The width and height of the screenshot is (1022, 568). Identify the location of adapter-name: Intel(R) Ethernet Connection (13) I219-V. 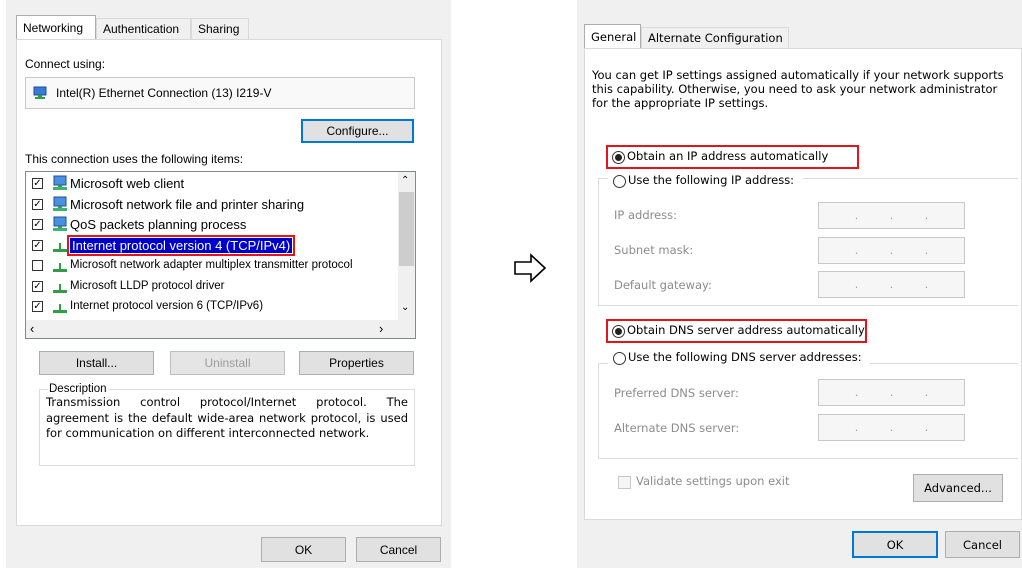
(164, 93).